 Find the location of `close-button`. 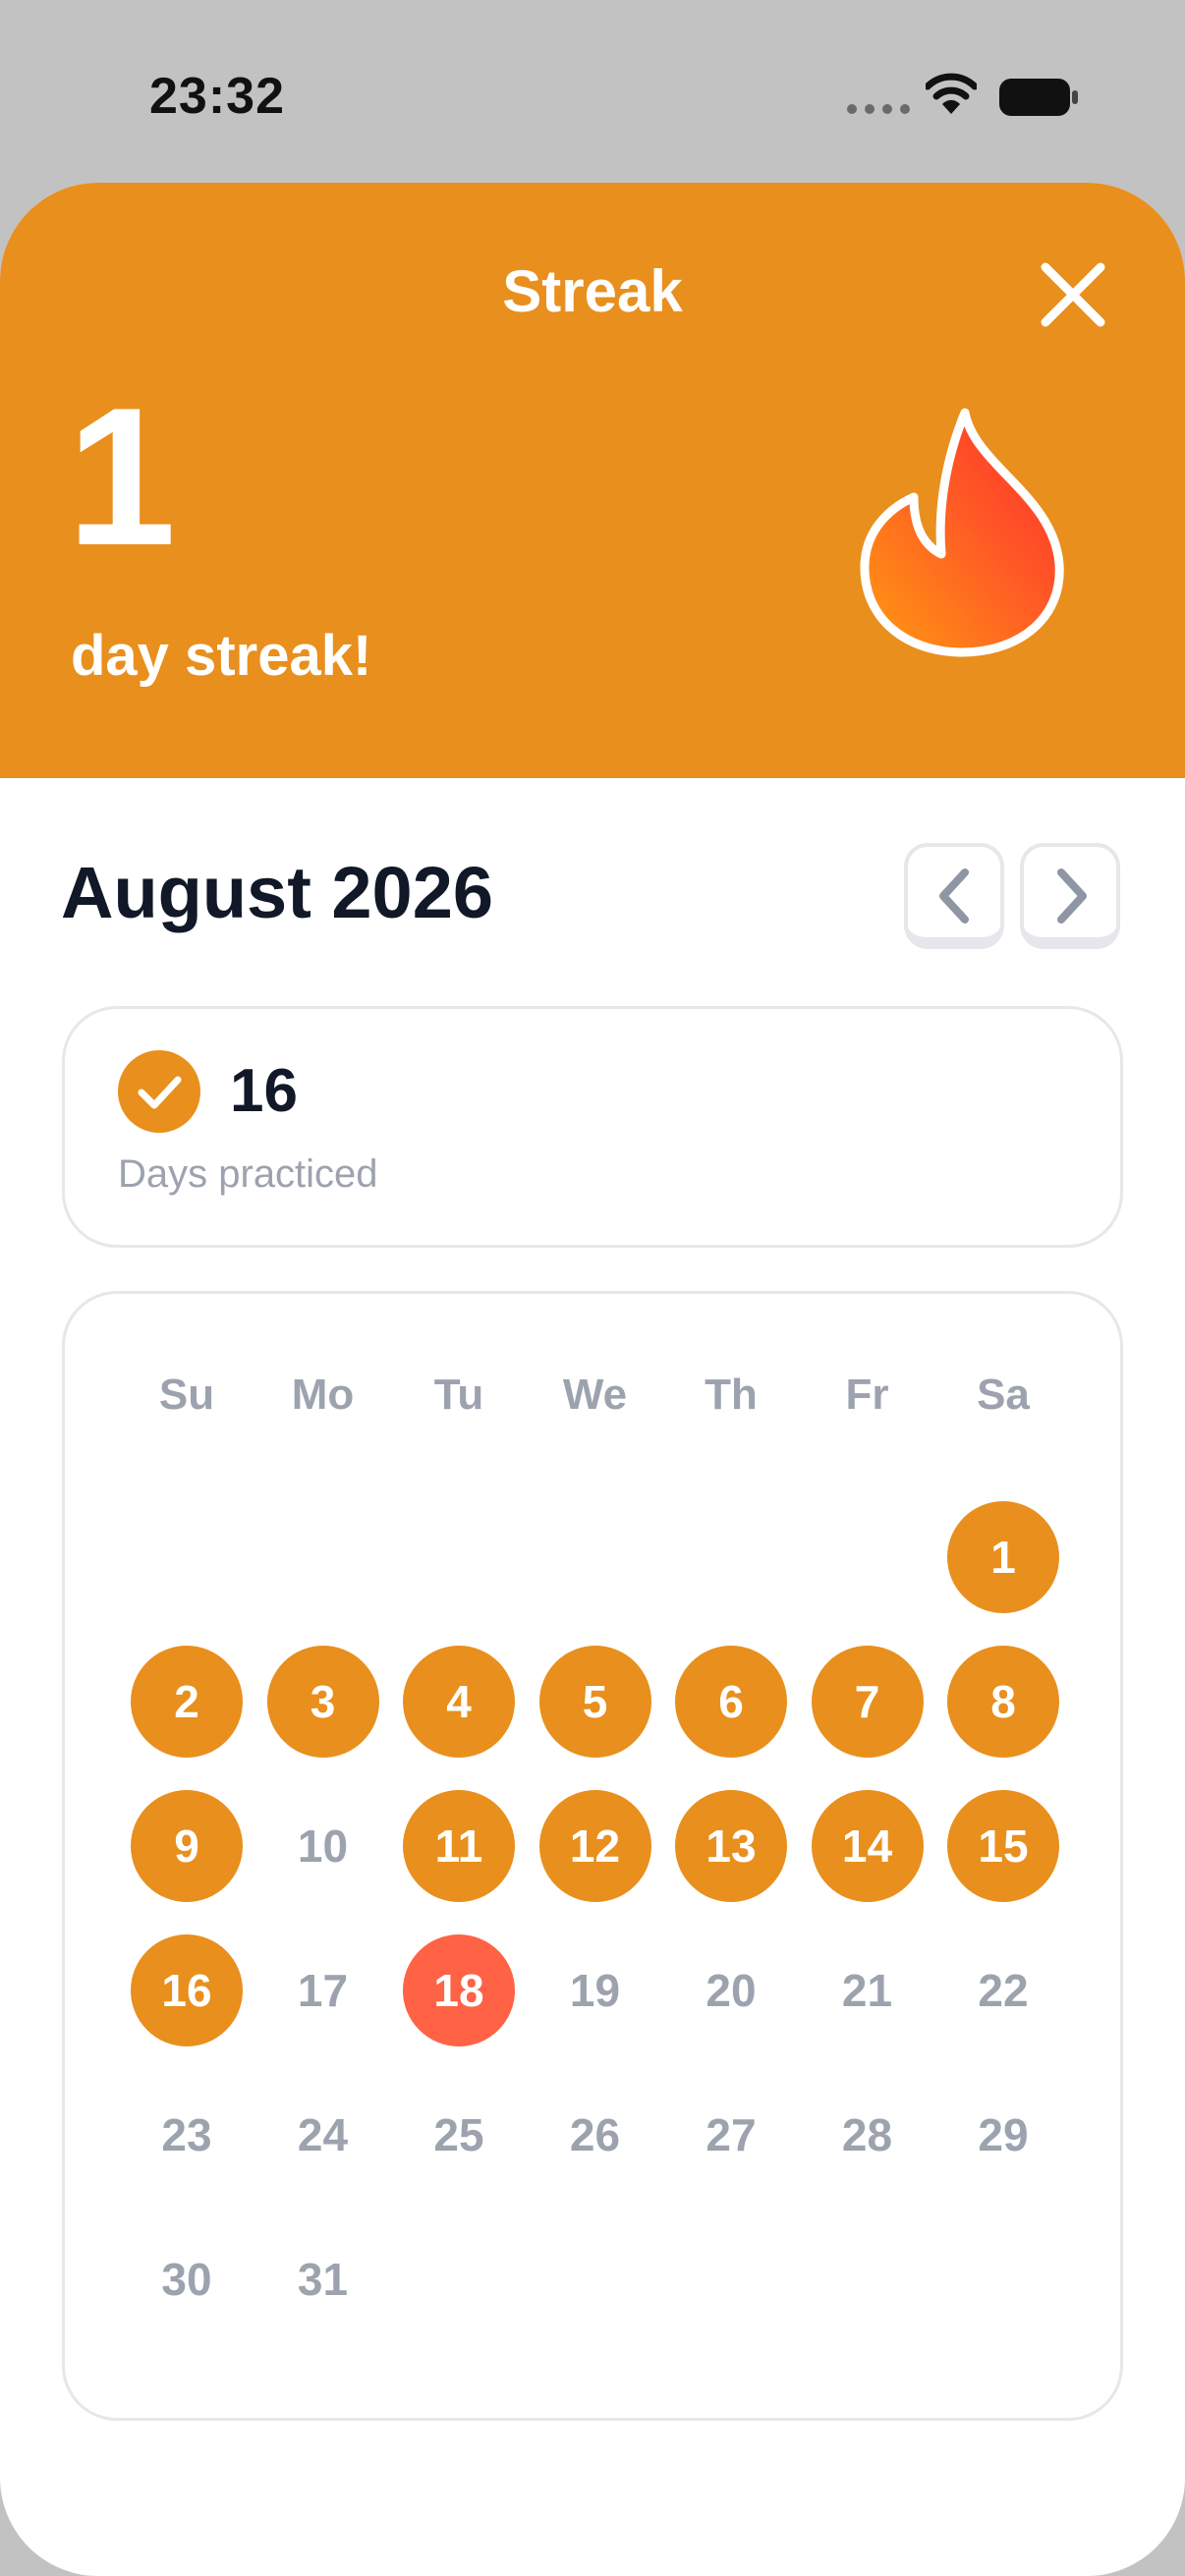

close-button is located at coordinates (1073, 294).